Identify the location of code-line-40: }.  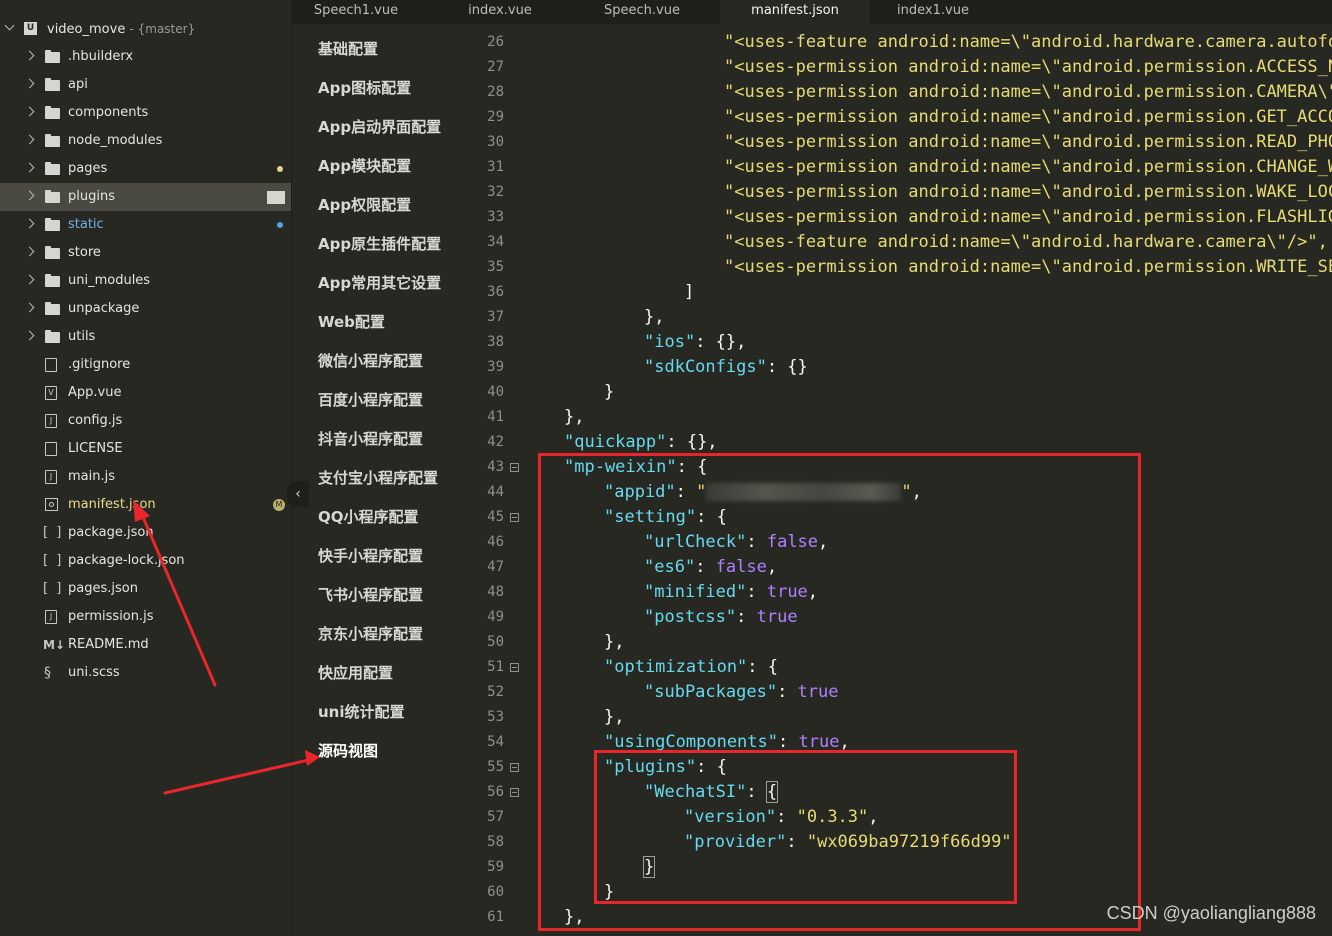
(609, 392).